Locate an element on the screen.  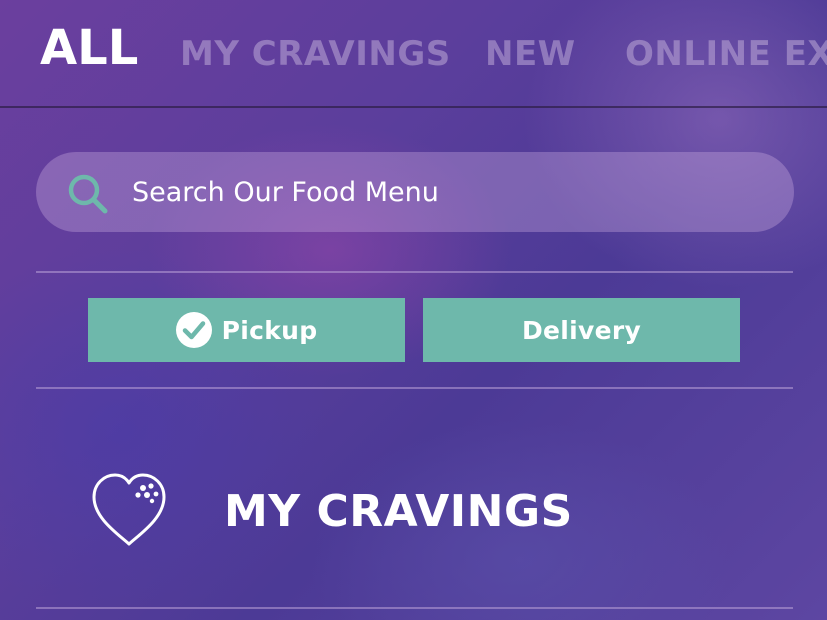
delivery-label: Delivery is located at coordinates (581, 330).